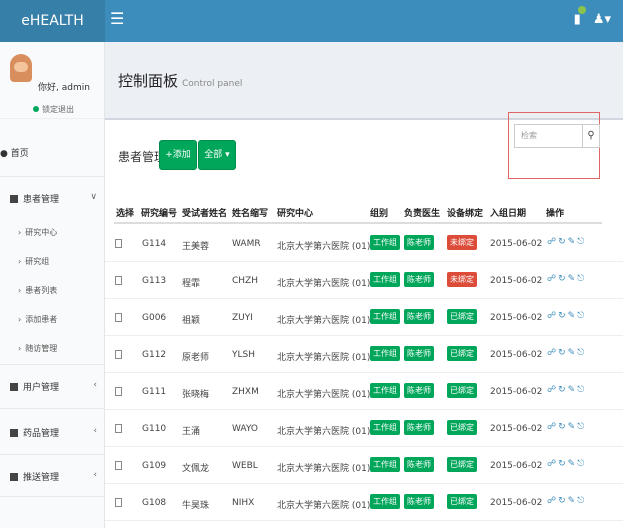 The width and height of the screenshot is (623, 528). What do you see at coordinates (548, 136) in the screenshot?
I see `search-input: 检索` at bounding box center [548, 136].